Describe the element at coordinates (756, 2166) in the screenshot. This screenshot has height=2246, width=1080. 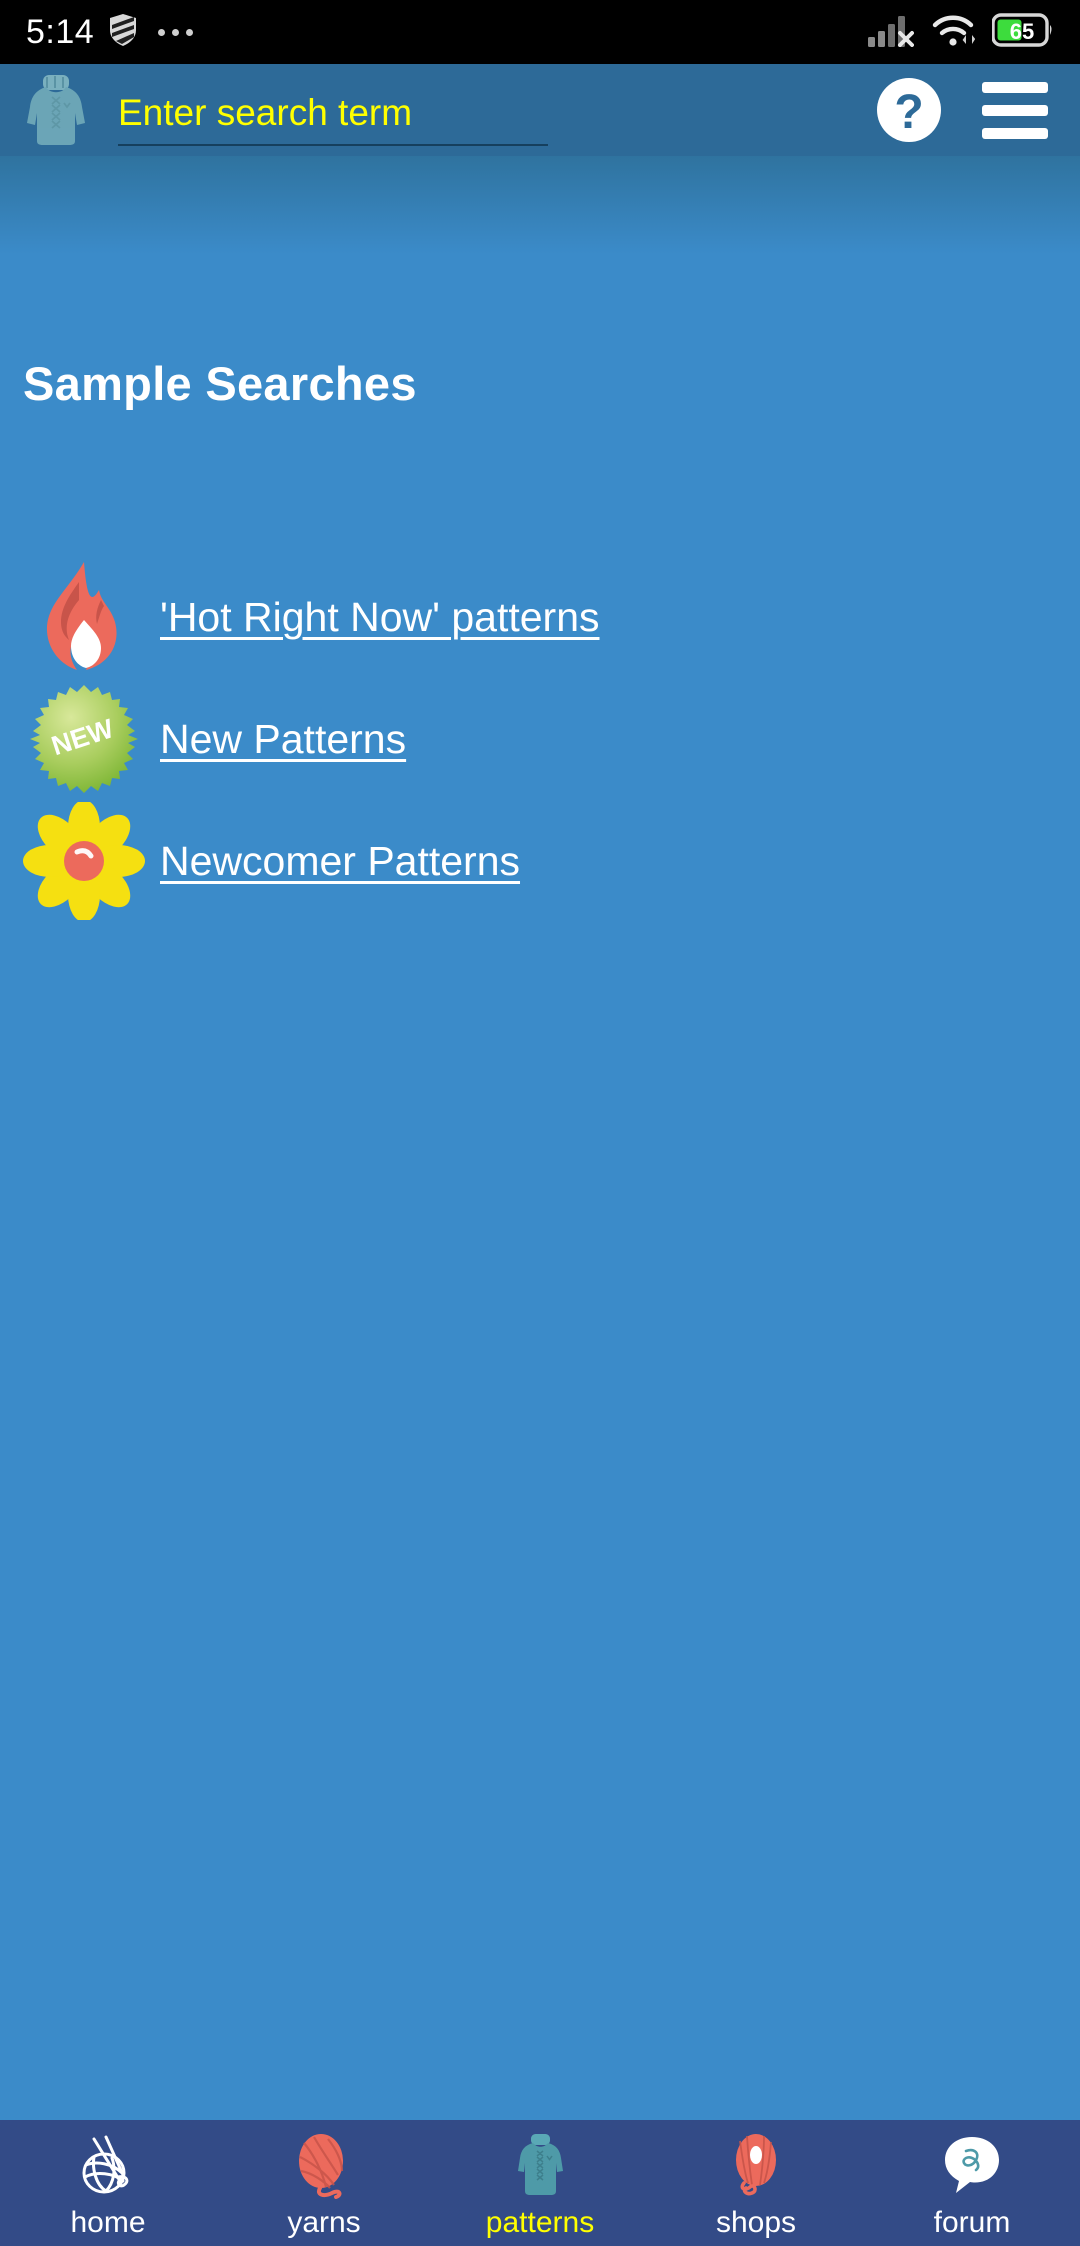
I see `yarn-skein-icon` at that location.